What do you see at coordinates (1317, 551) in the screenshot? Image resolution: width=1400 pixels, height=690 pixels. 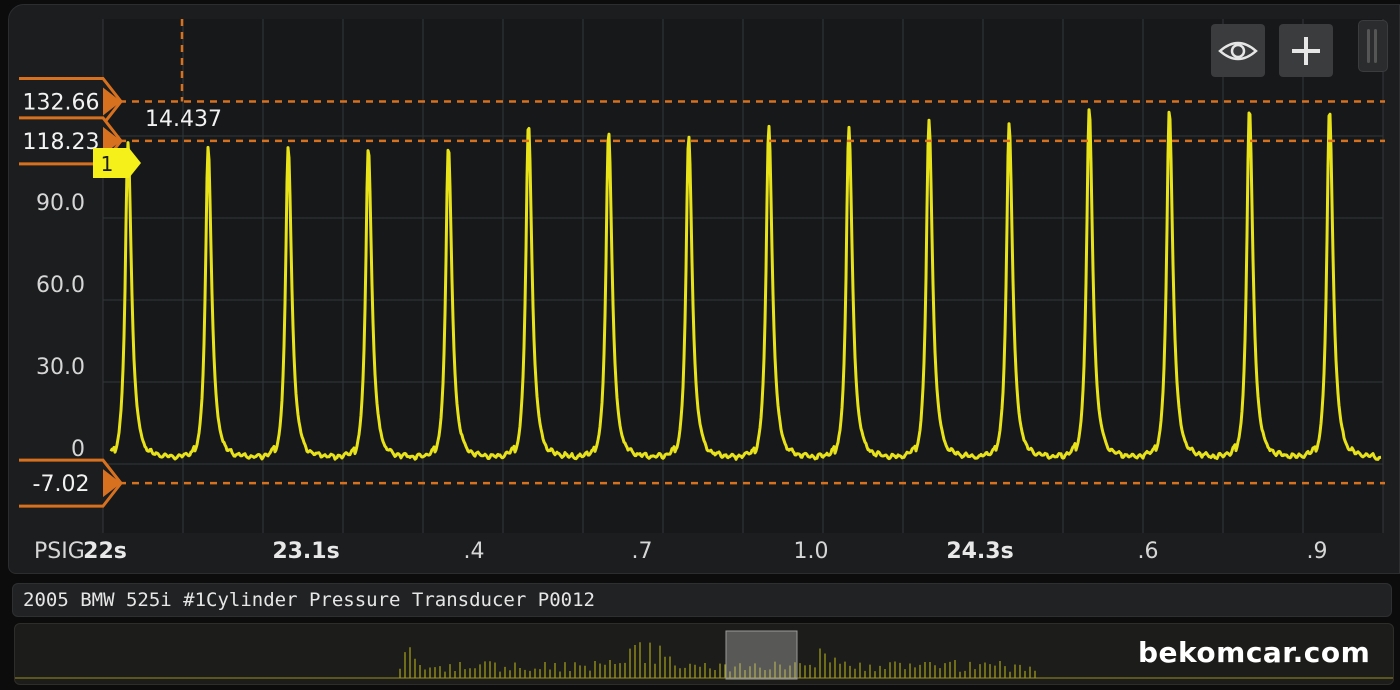 I see `x-tick-label: .9` at bounding box center [1317, 551].